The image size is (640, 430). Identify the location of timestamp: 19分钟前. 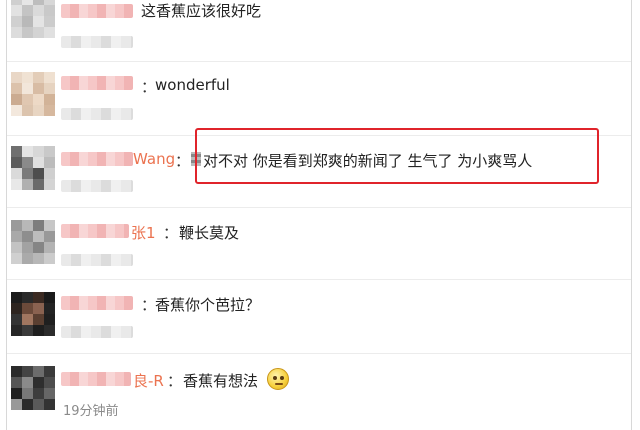
(91, 409).